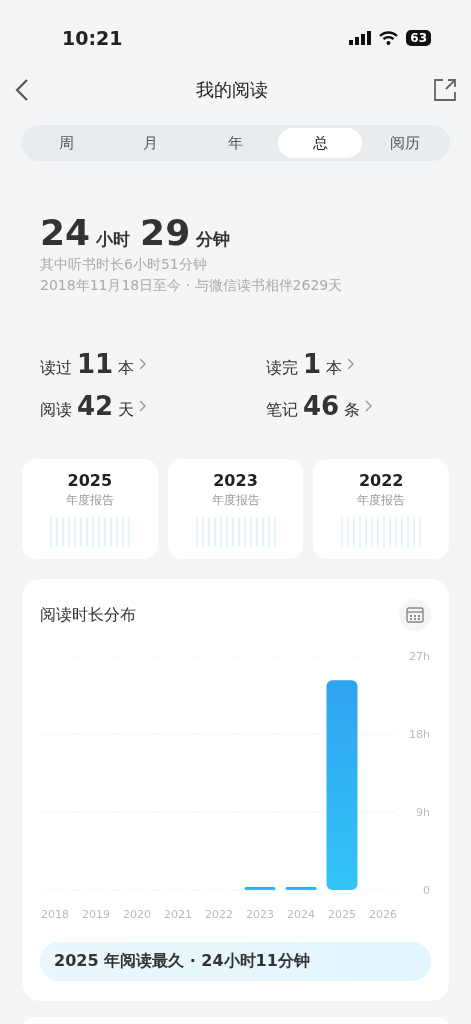 Image resolution: width=471 pixels, height=1024 pixels. What do you see at coordinates (445, 90) in the screenshot?
I see `share-button` at bounding box center [445, 90].